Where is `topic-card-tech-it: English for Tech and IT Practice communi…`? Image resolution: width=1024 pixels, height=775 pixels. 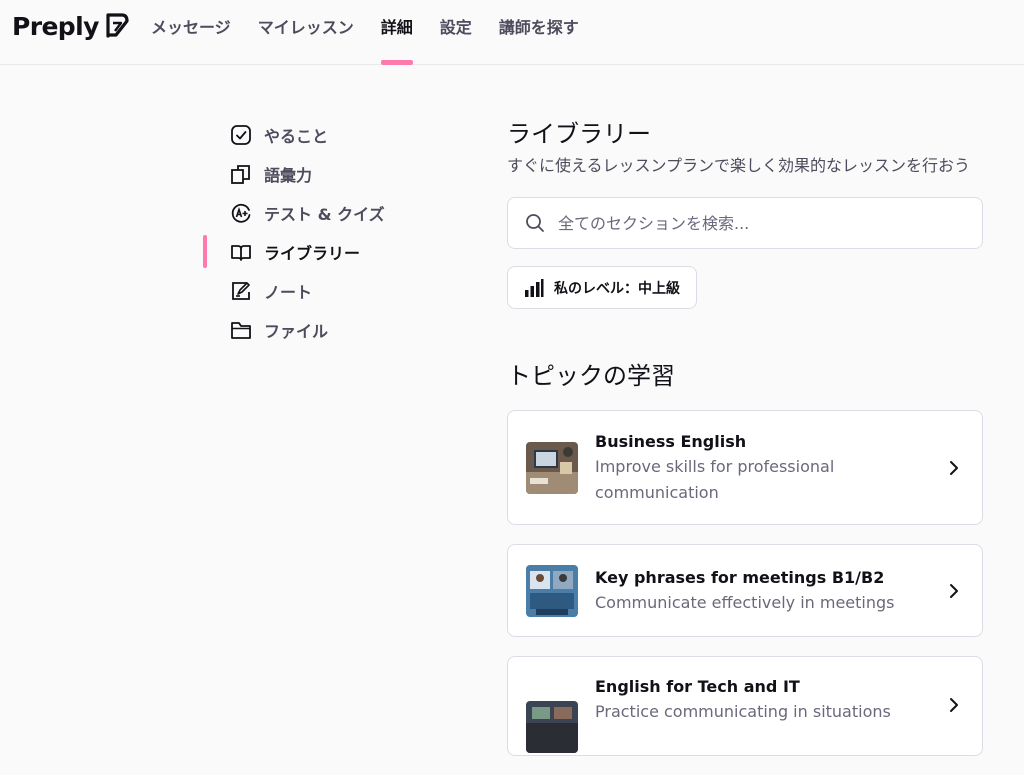
topic-card-tech-it: English for Tech and IT Practice communi… is located at coordinates (745, 706).